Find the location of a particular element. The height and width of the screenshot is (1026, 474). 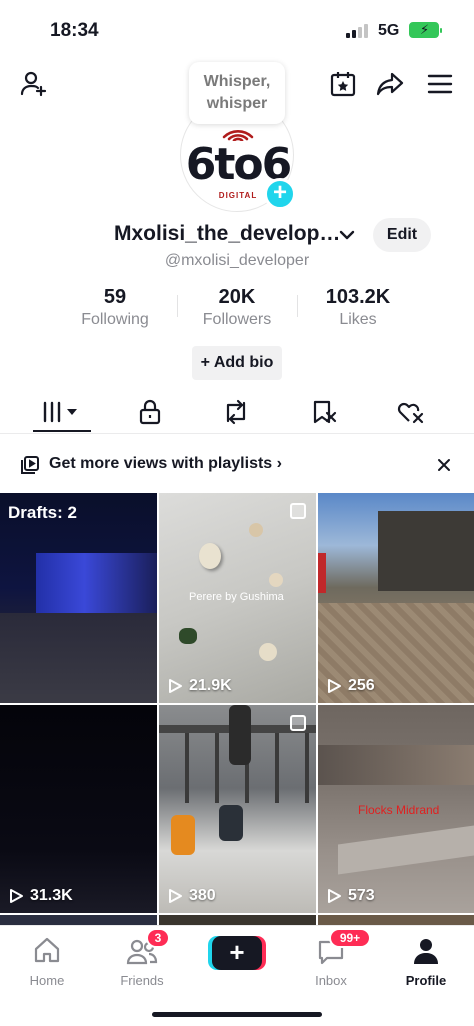

active-tab-indicator is located at coordinates (62, 431).